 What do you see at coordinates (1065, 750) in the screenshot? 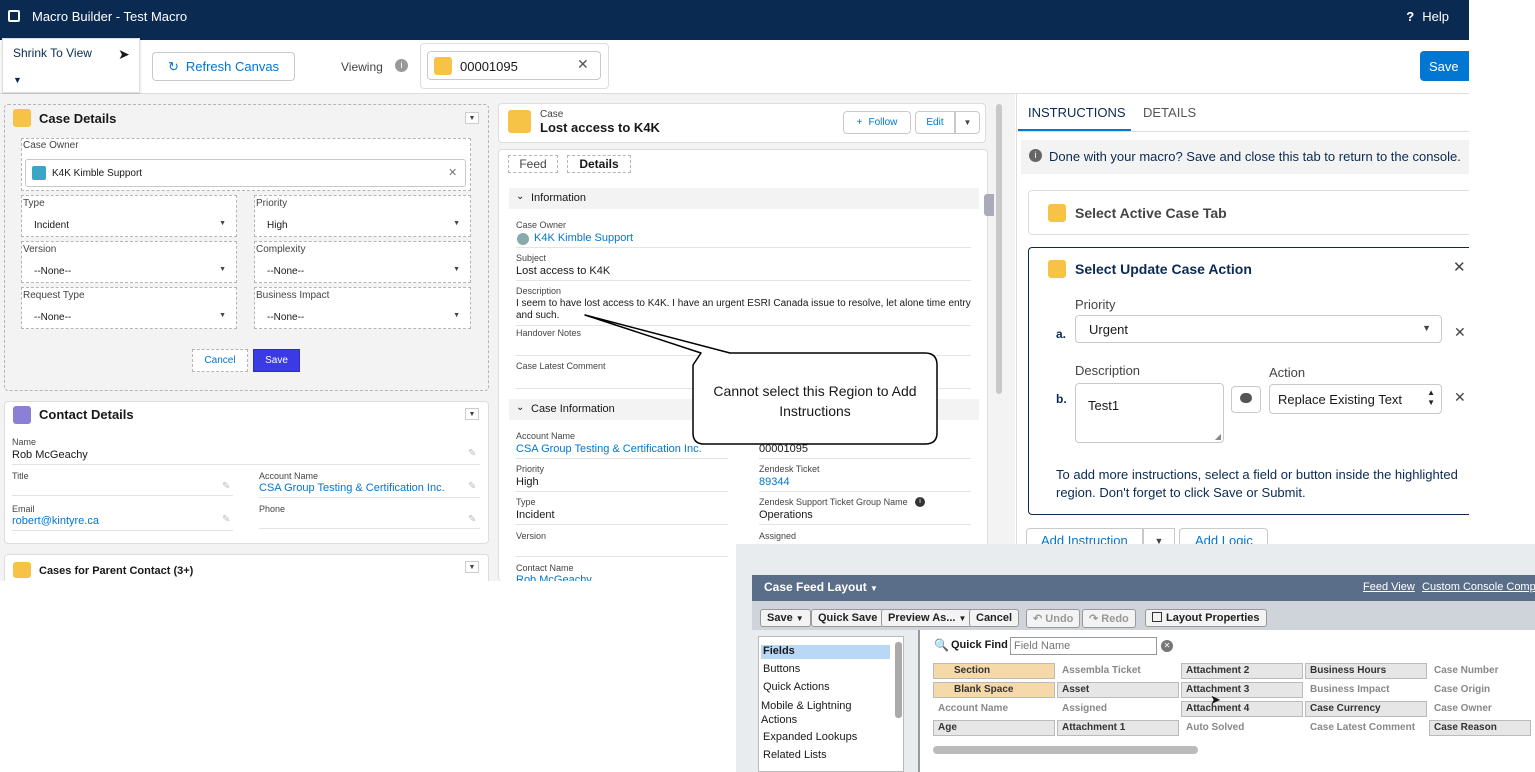
I see `fields-scrollbar` at bounding box center [1065, 750].